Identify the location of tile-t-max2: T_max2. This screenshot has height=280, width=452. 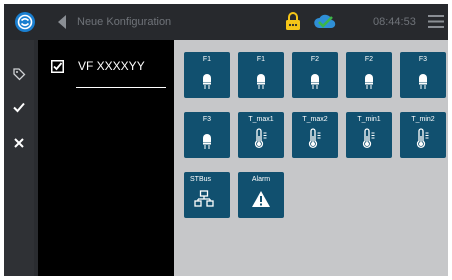
(315, 135).